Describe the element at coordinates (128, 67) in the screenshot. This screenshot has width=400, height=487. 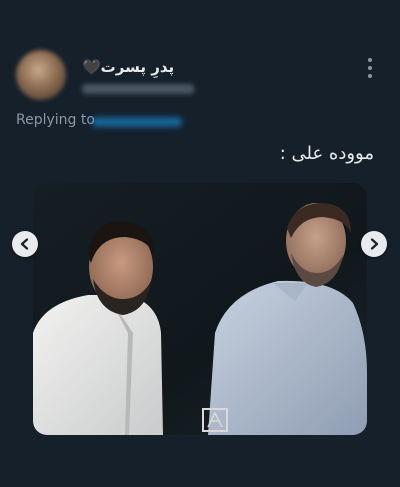
I see `author-display-name: پدرِ پسرت🖤` at that location.